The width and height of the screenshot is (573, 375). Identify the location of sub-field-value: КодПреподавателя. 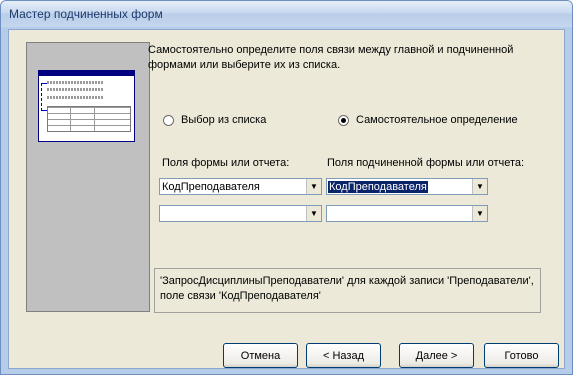
(378, 187).